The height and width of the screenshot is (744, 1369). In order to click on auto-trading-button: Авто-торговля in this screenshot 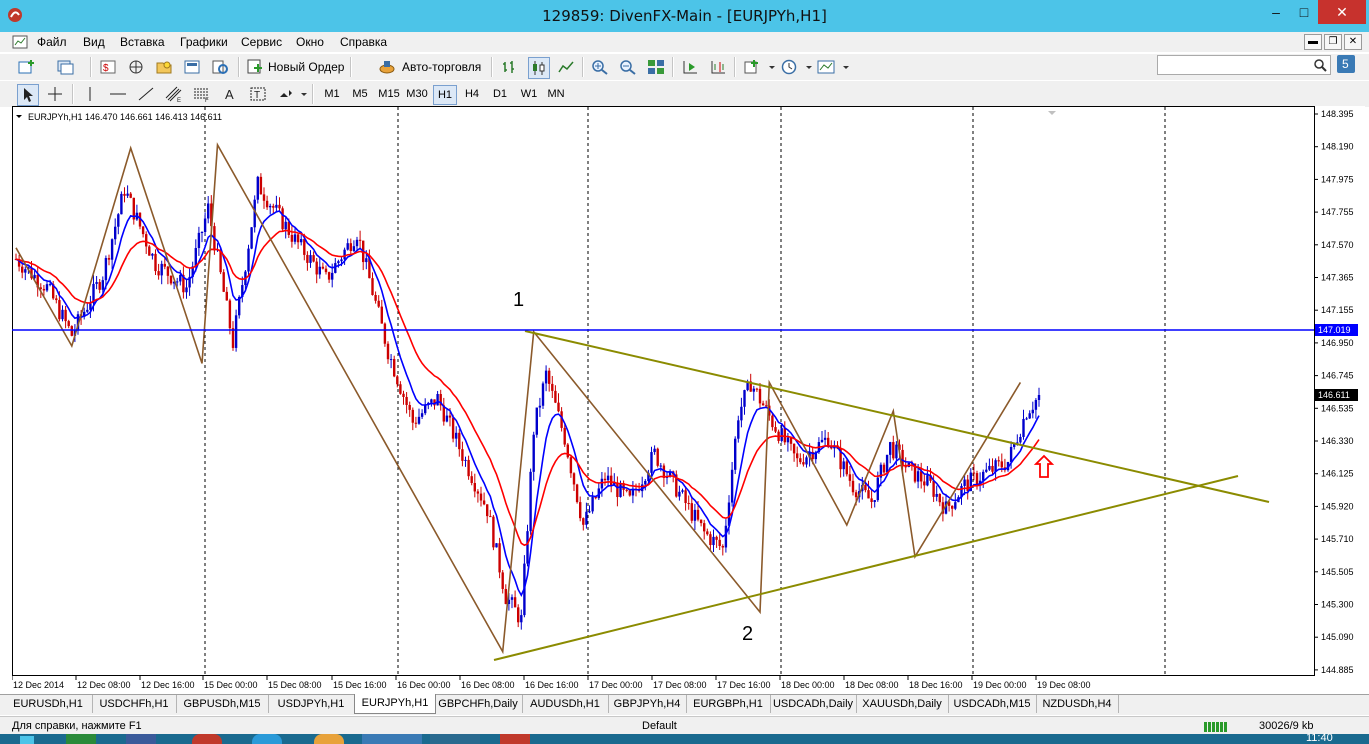, I will do `click(431, 67)`.